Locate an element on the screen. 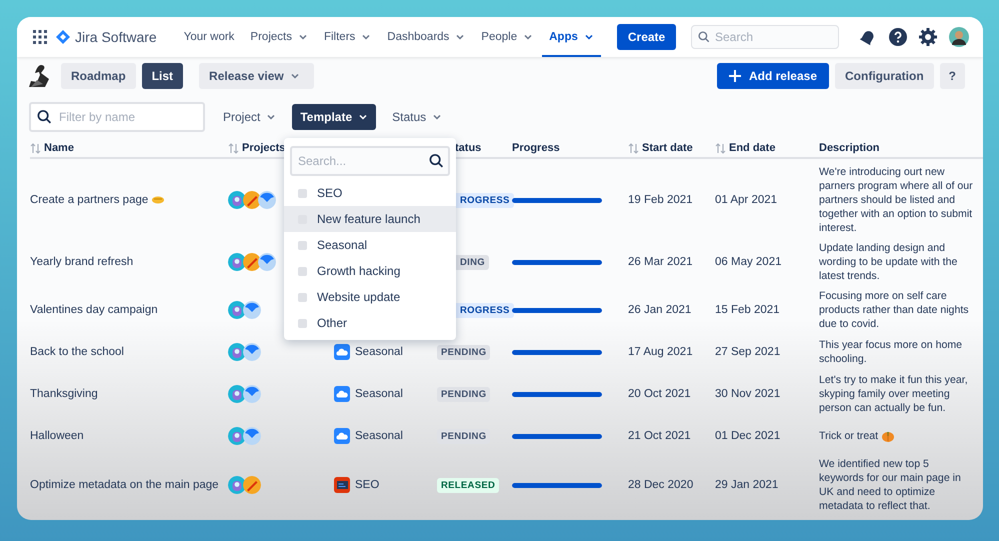 The height and width of the screenshot is (541, 999). column-header: tatus is located at coordinates (468, 148).